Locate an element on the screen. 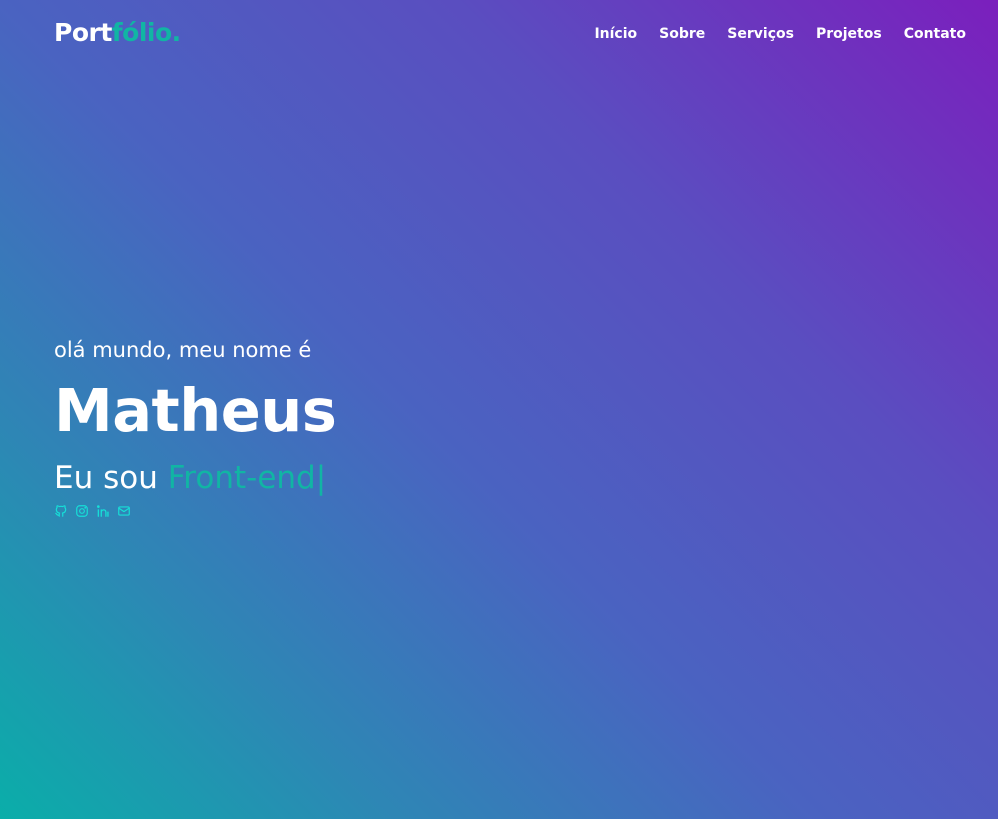 Image resolution: width=998 pixels, height=819 pixels. instagram-link is located at coordinates (82, 511).